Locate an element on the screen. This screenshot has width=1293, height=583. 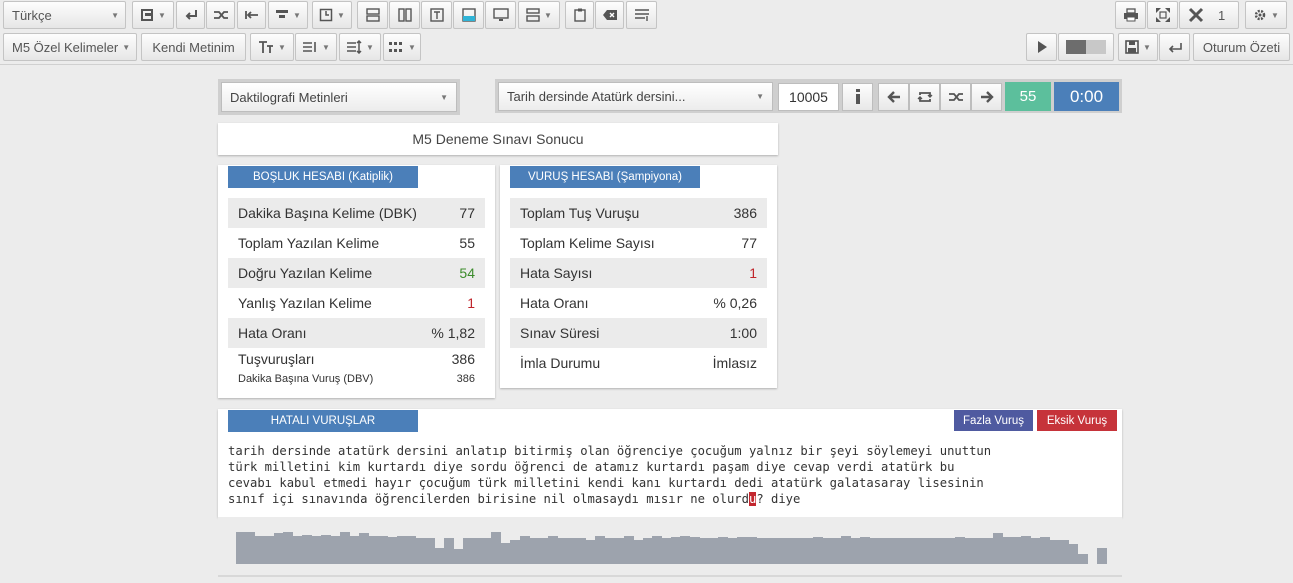
stat-row: Toplam Yazılan Kelime 55 is located at coordinates (356, 243).